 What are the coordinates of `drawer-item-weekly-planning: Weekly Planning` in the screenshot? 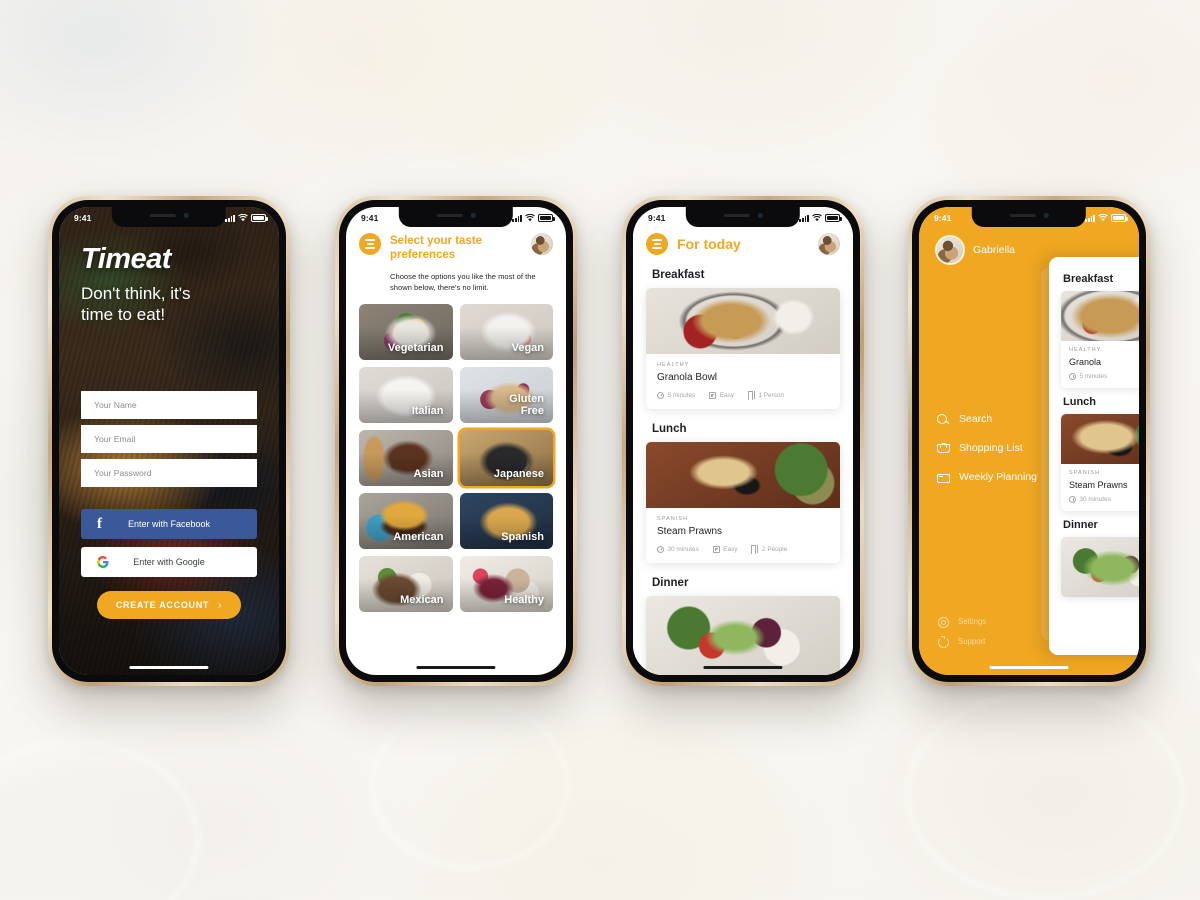 It's located at (987, 477).